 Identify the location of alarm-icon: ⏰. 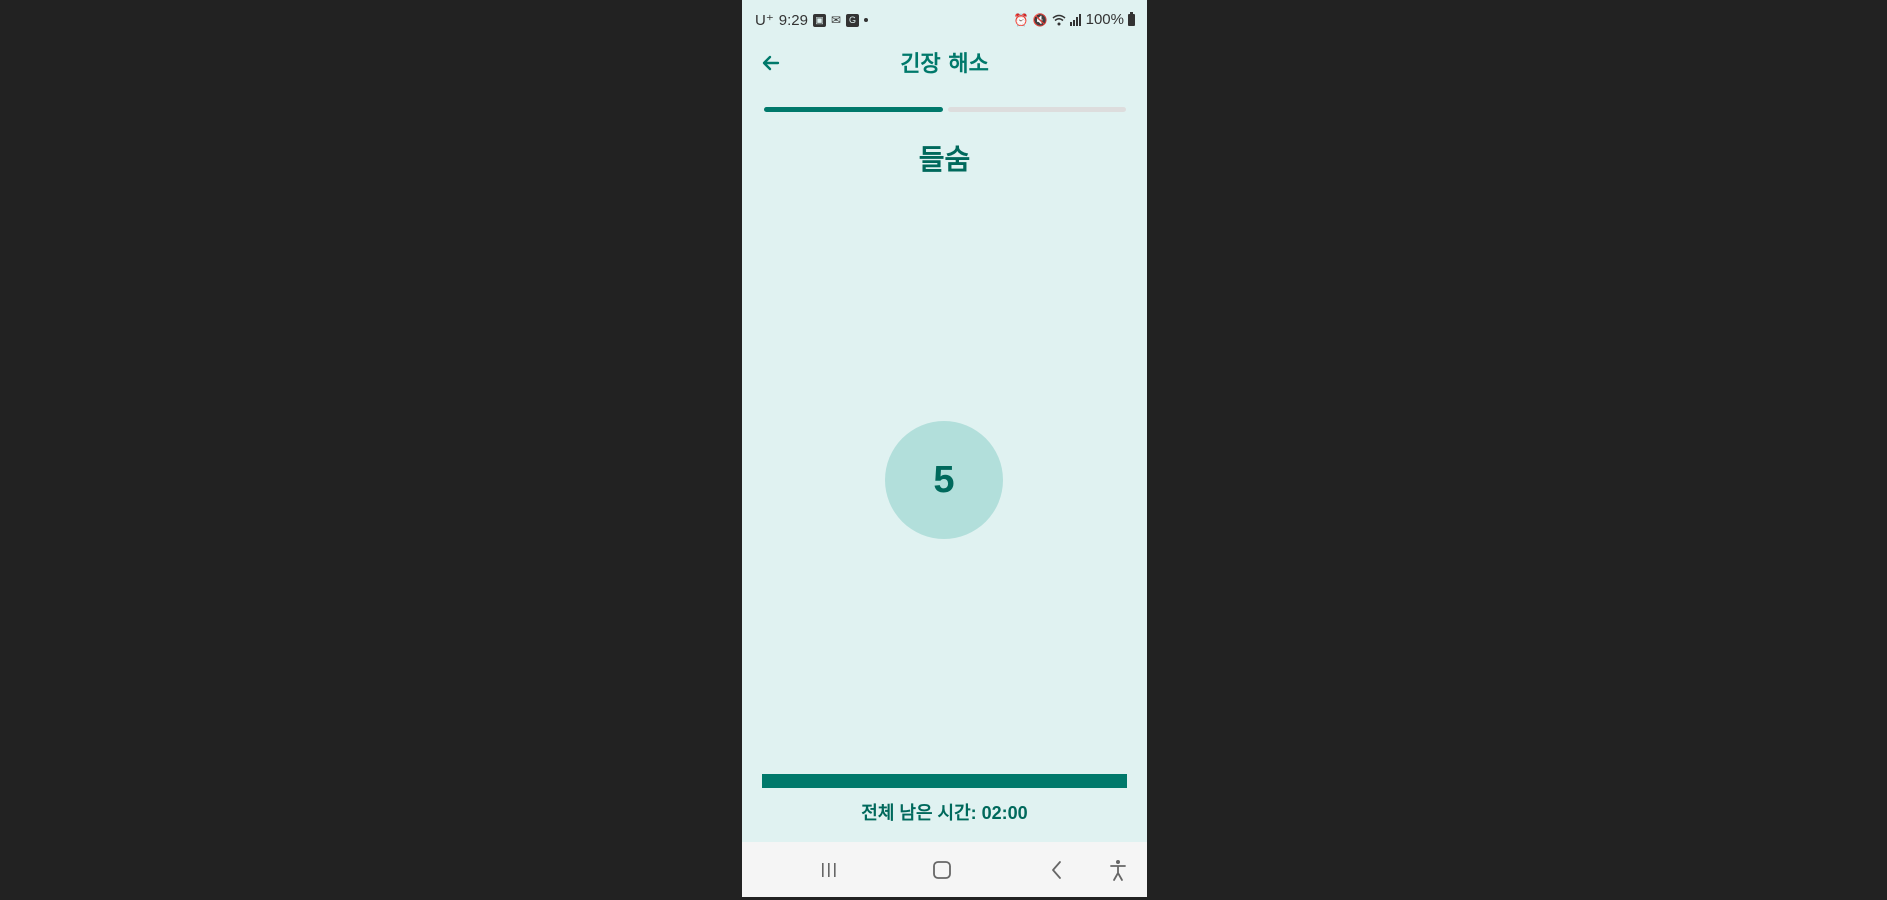
(1021, 19).